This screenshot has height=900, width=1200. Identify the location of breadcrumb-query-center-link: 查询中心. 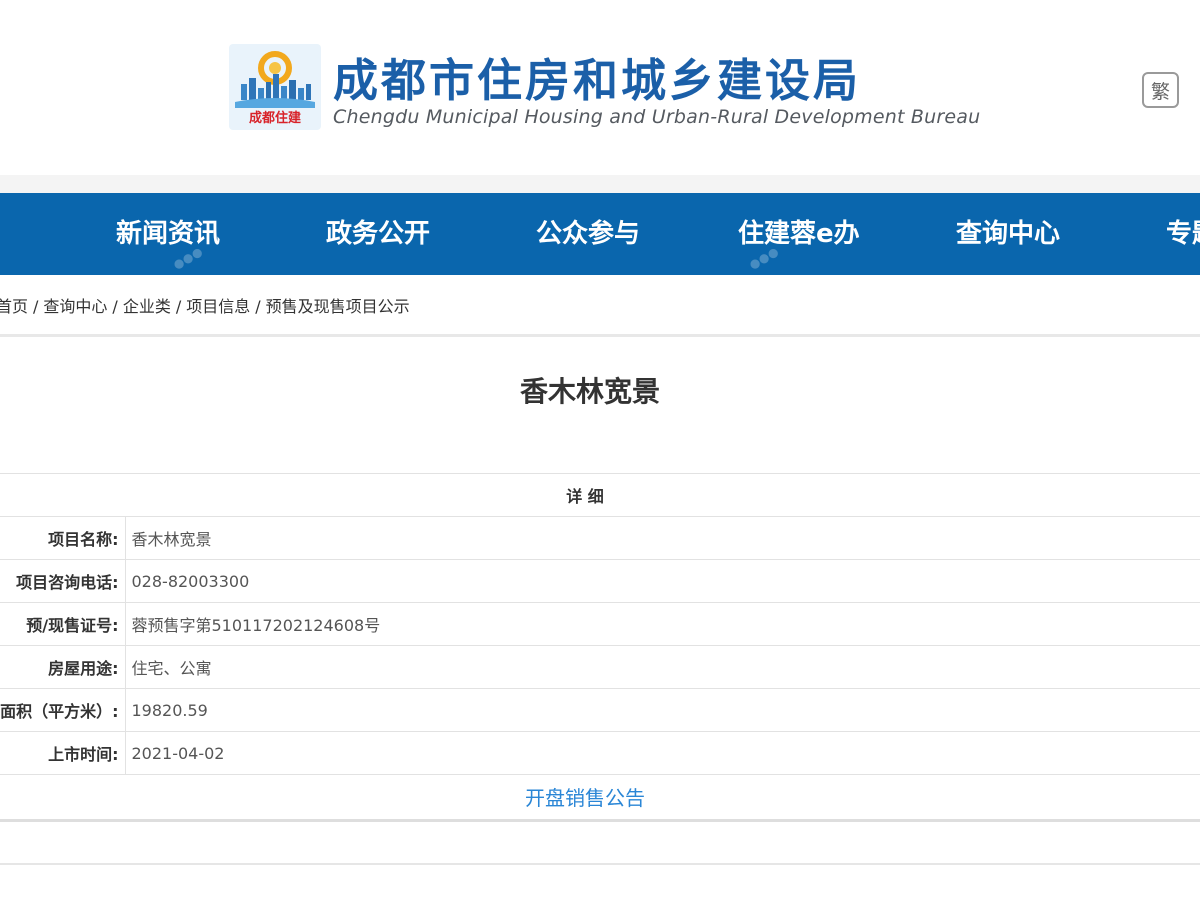
(75, 306).